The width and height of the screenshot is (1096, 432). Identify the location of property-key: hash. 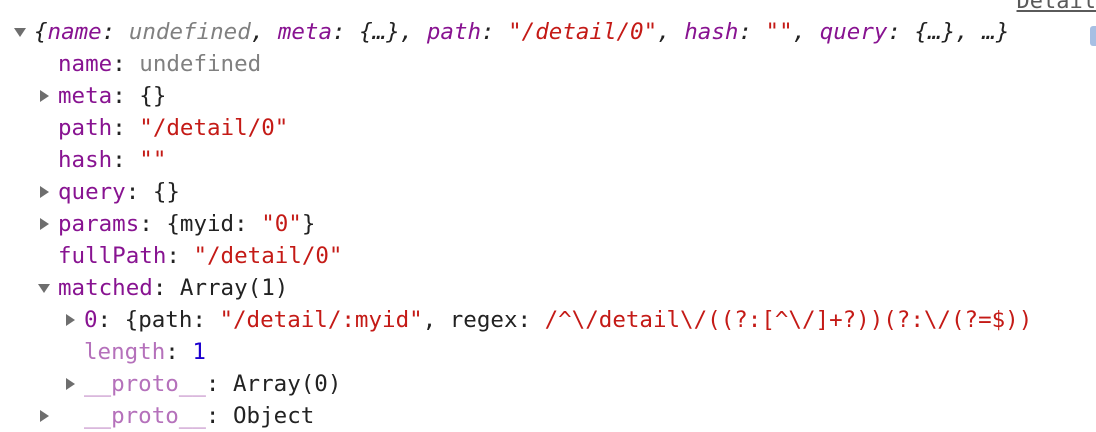
(85, 160).